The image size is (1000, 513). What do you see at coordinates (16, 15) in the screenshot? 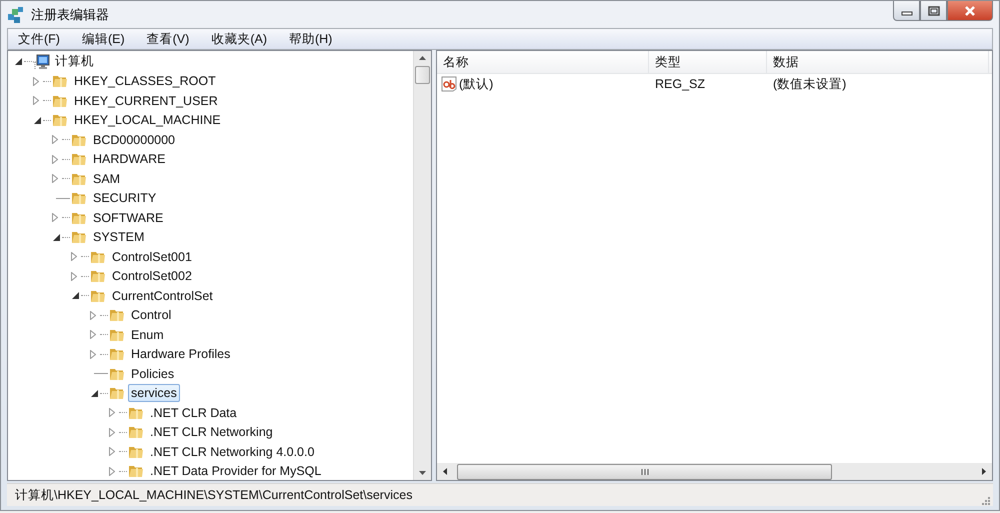
I see `registry-cubes-icon` at bounding box center [16, 15].